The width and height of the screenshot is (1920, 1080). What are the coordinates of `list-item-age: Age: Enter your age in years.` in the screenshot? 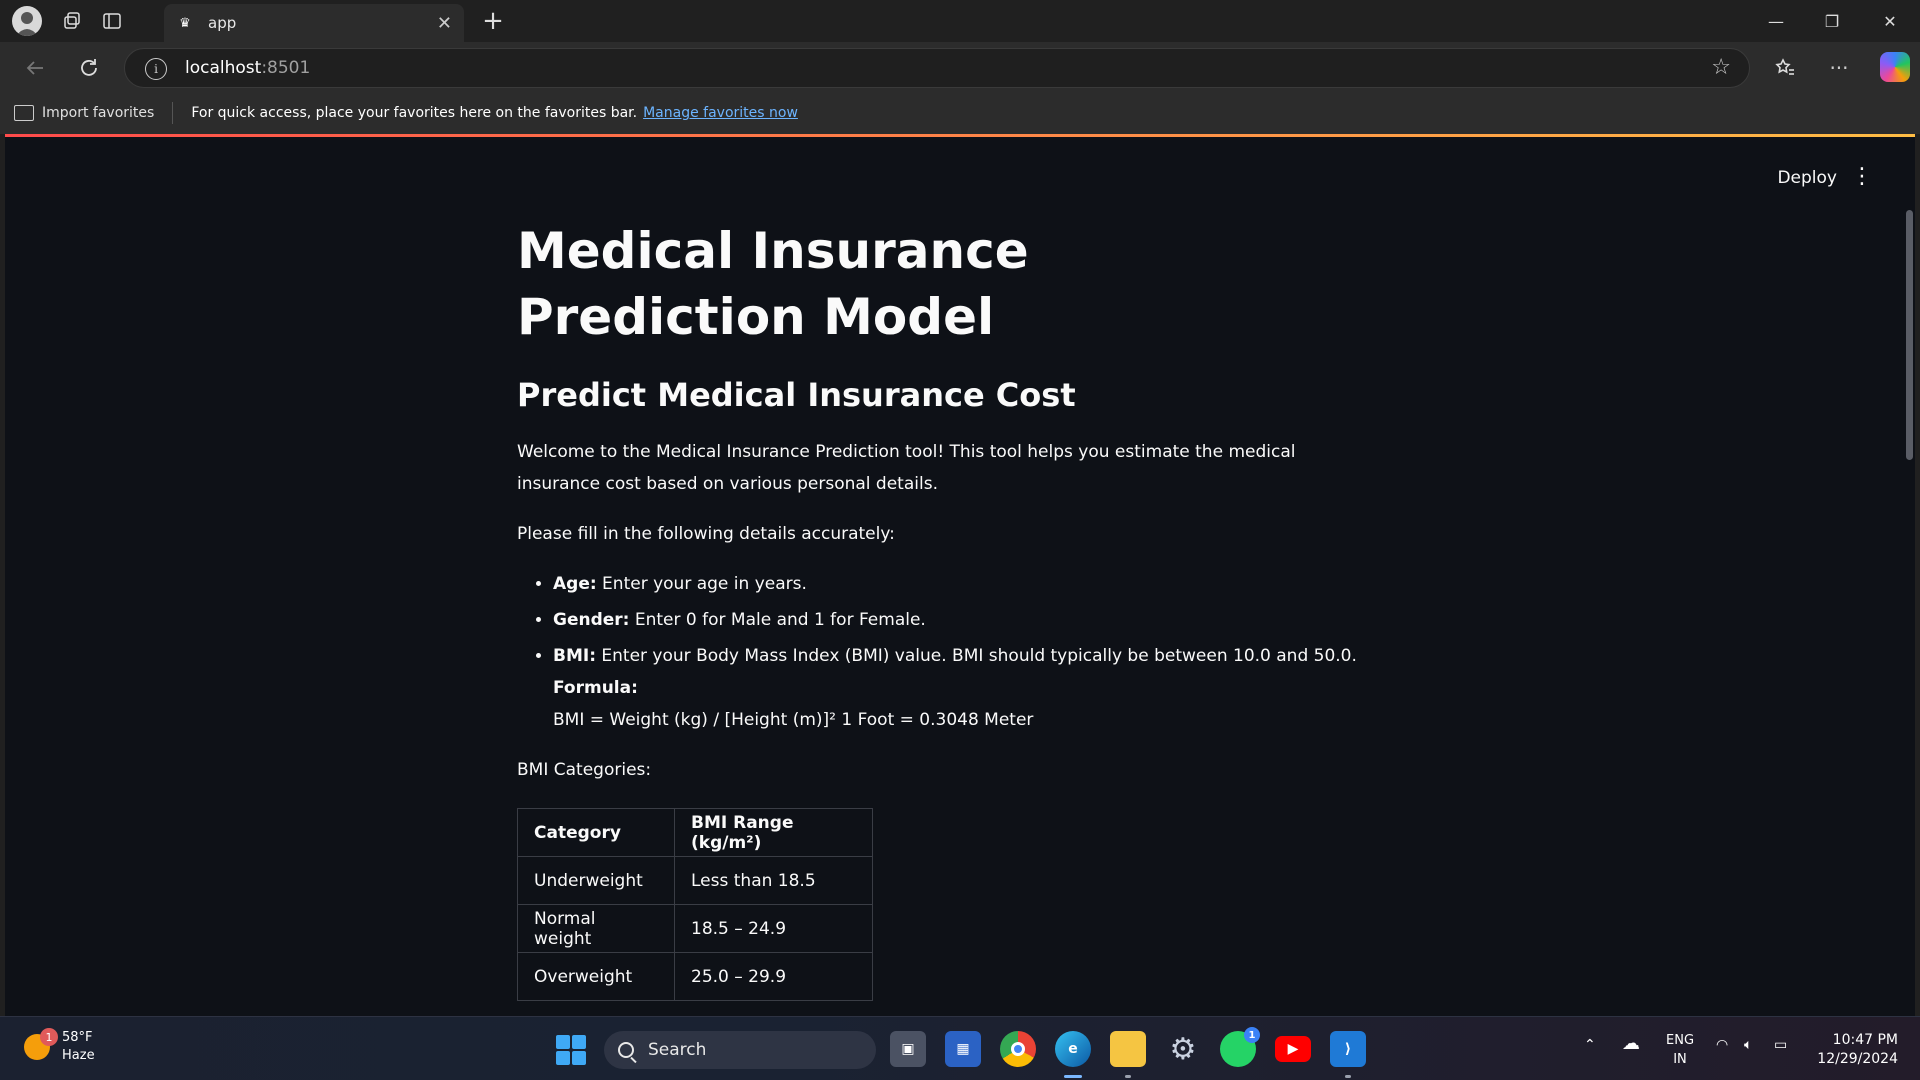 It's located at (965, 584).